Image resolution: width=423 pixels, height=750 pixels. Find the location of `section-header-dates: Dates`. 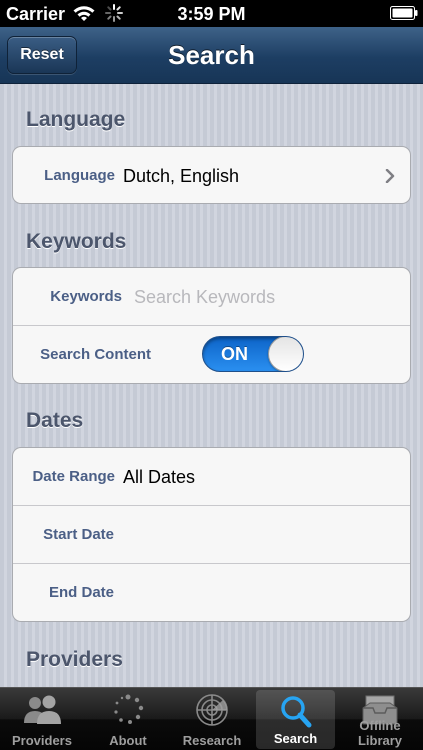

section-header-dates: Dates is located at coordinates (55, 420).